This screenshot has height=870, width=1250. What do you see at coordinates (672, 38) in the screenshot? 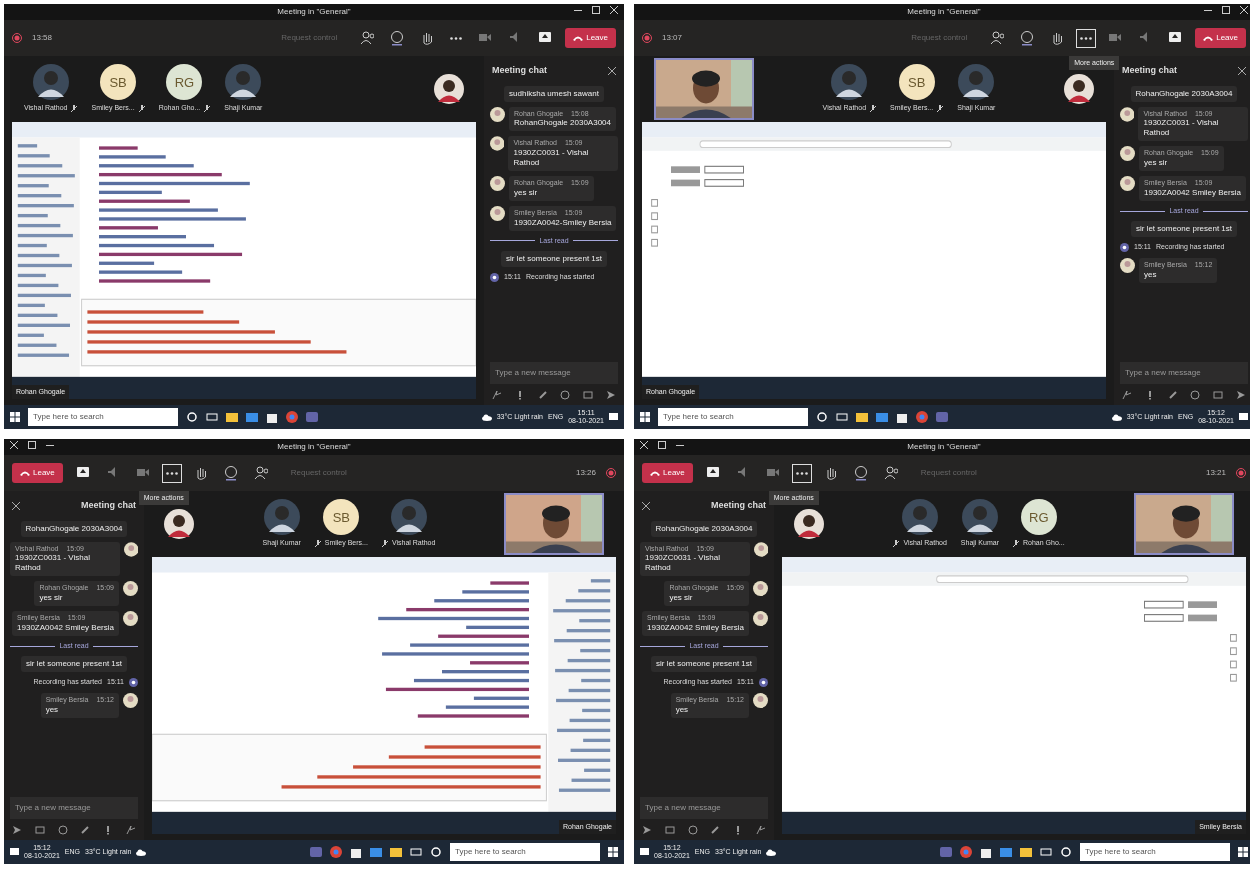
I see `call-timer: 13:07` at bounding box center [672, 38].